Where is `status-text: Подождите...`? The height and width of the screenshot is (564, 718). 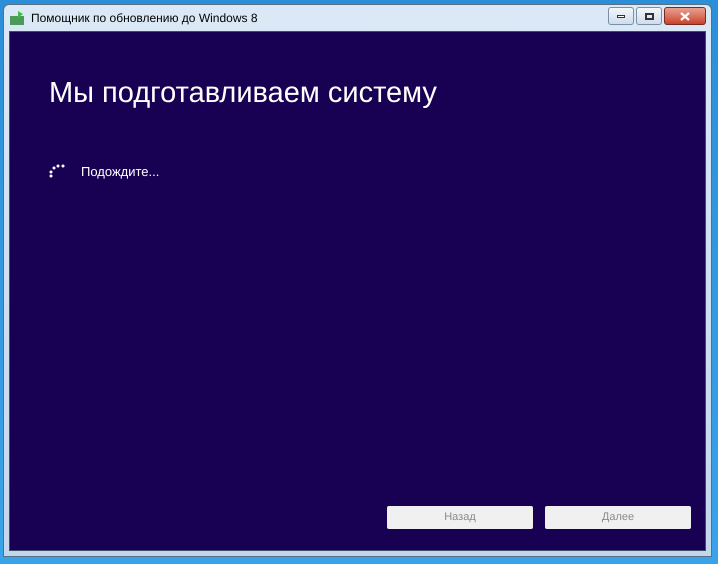 status-text: Подождите... is located at coordinates (120, 171).